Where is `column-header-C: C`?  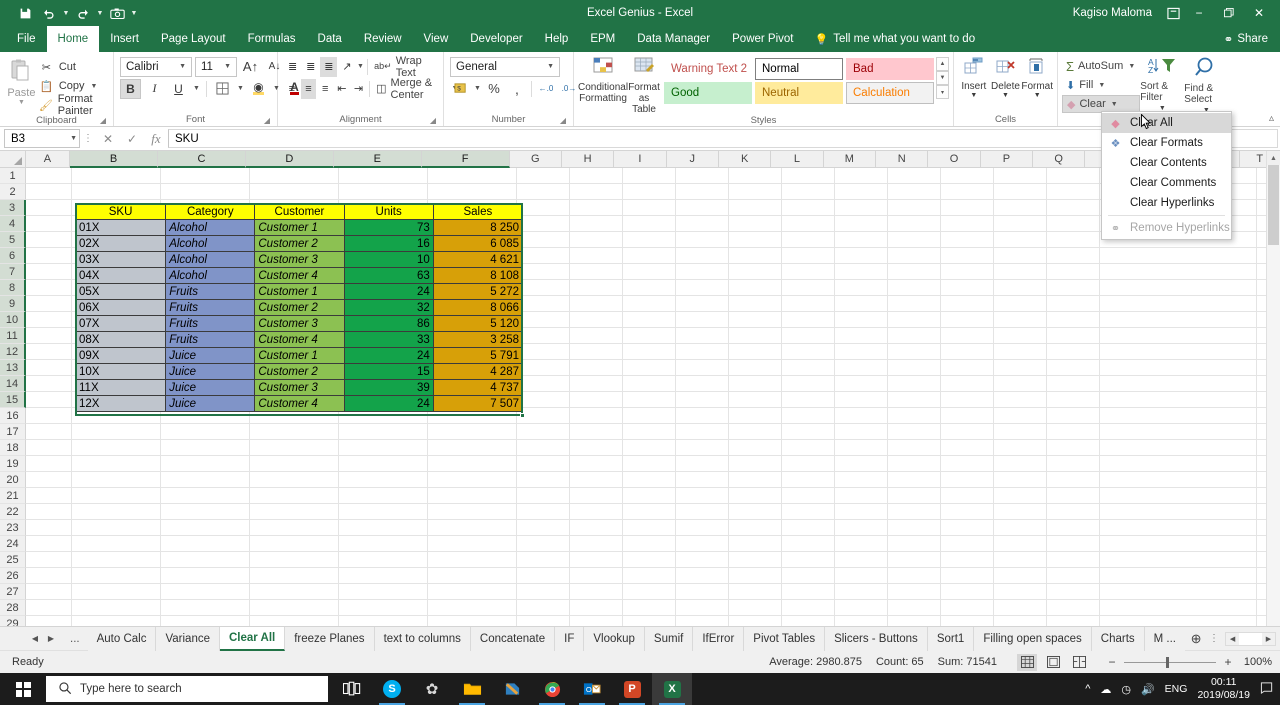
column-header-C: C is located at coordinates (202, 159).